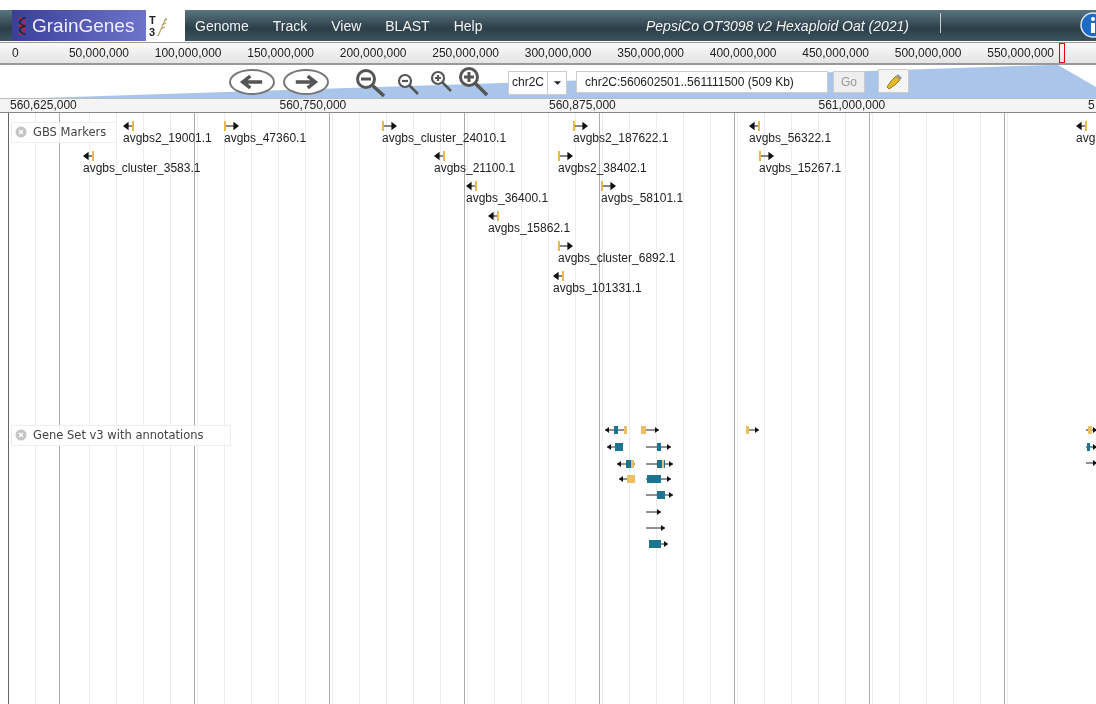  What do you see at coordinates (444, 138) in the screenshot?
I see `marker-label: avgbs_cluster_24010.1` at bounding box center [444, 138].